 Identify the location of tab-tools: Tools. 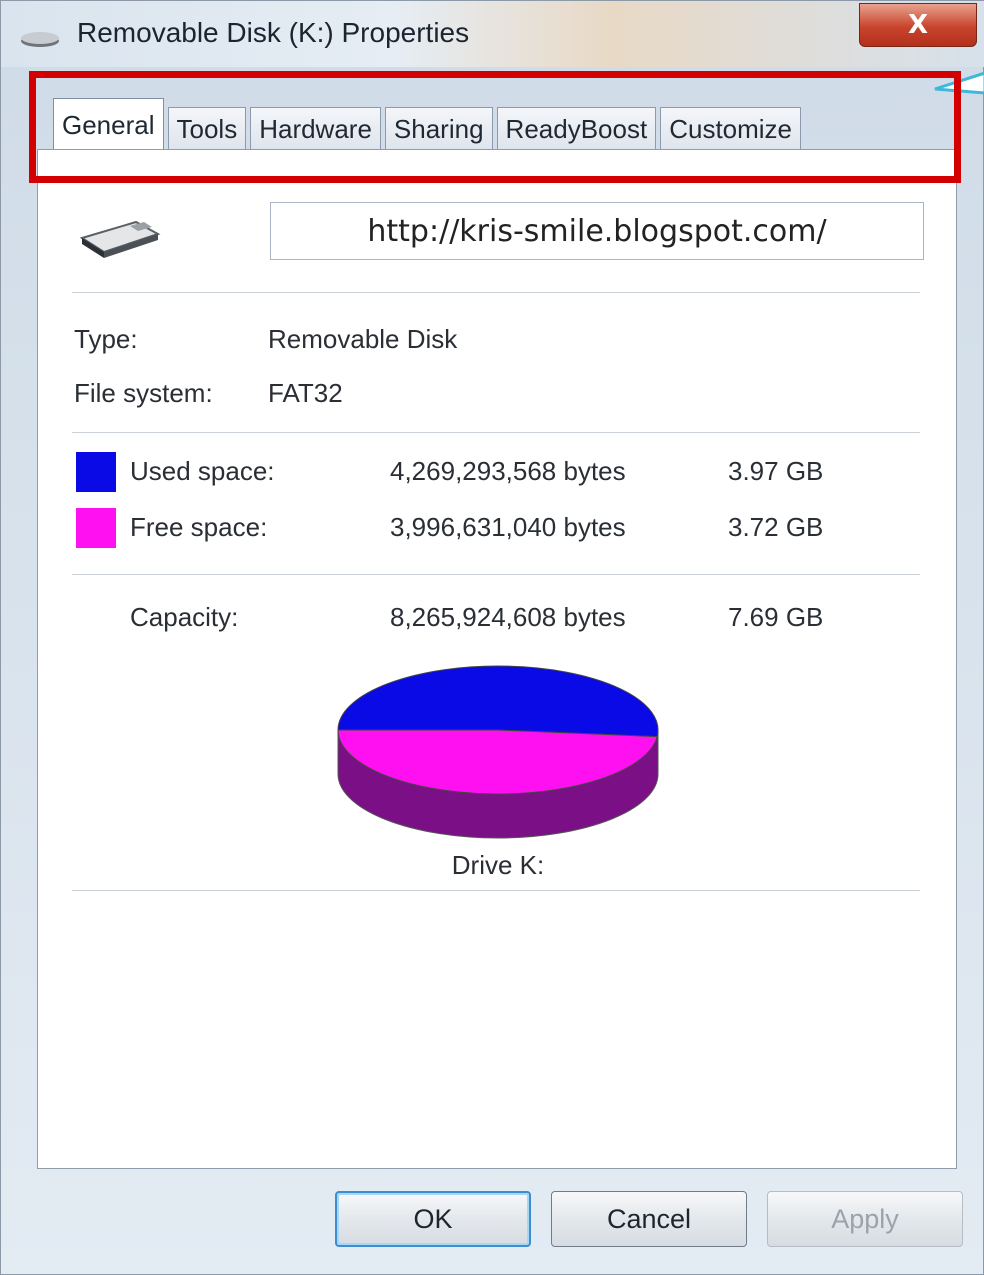
(207, 129).